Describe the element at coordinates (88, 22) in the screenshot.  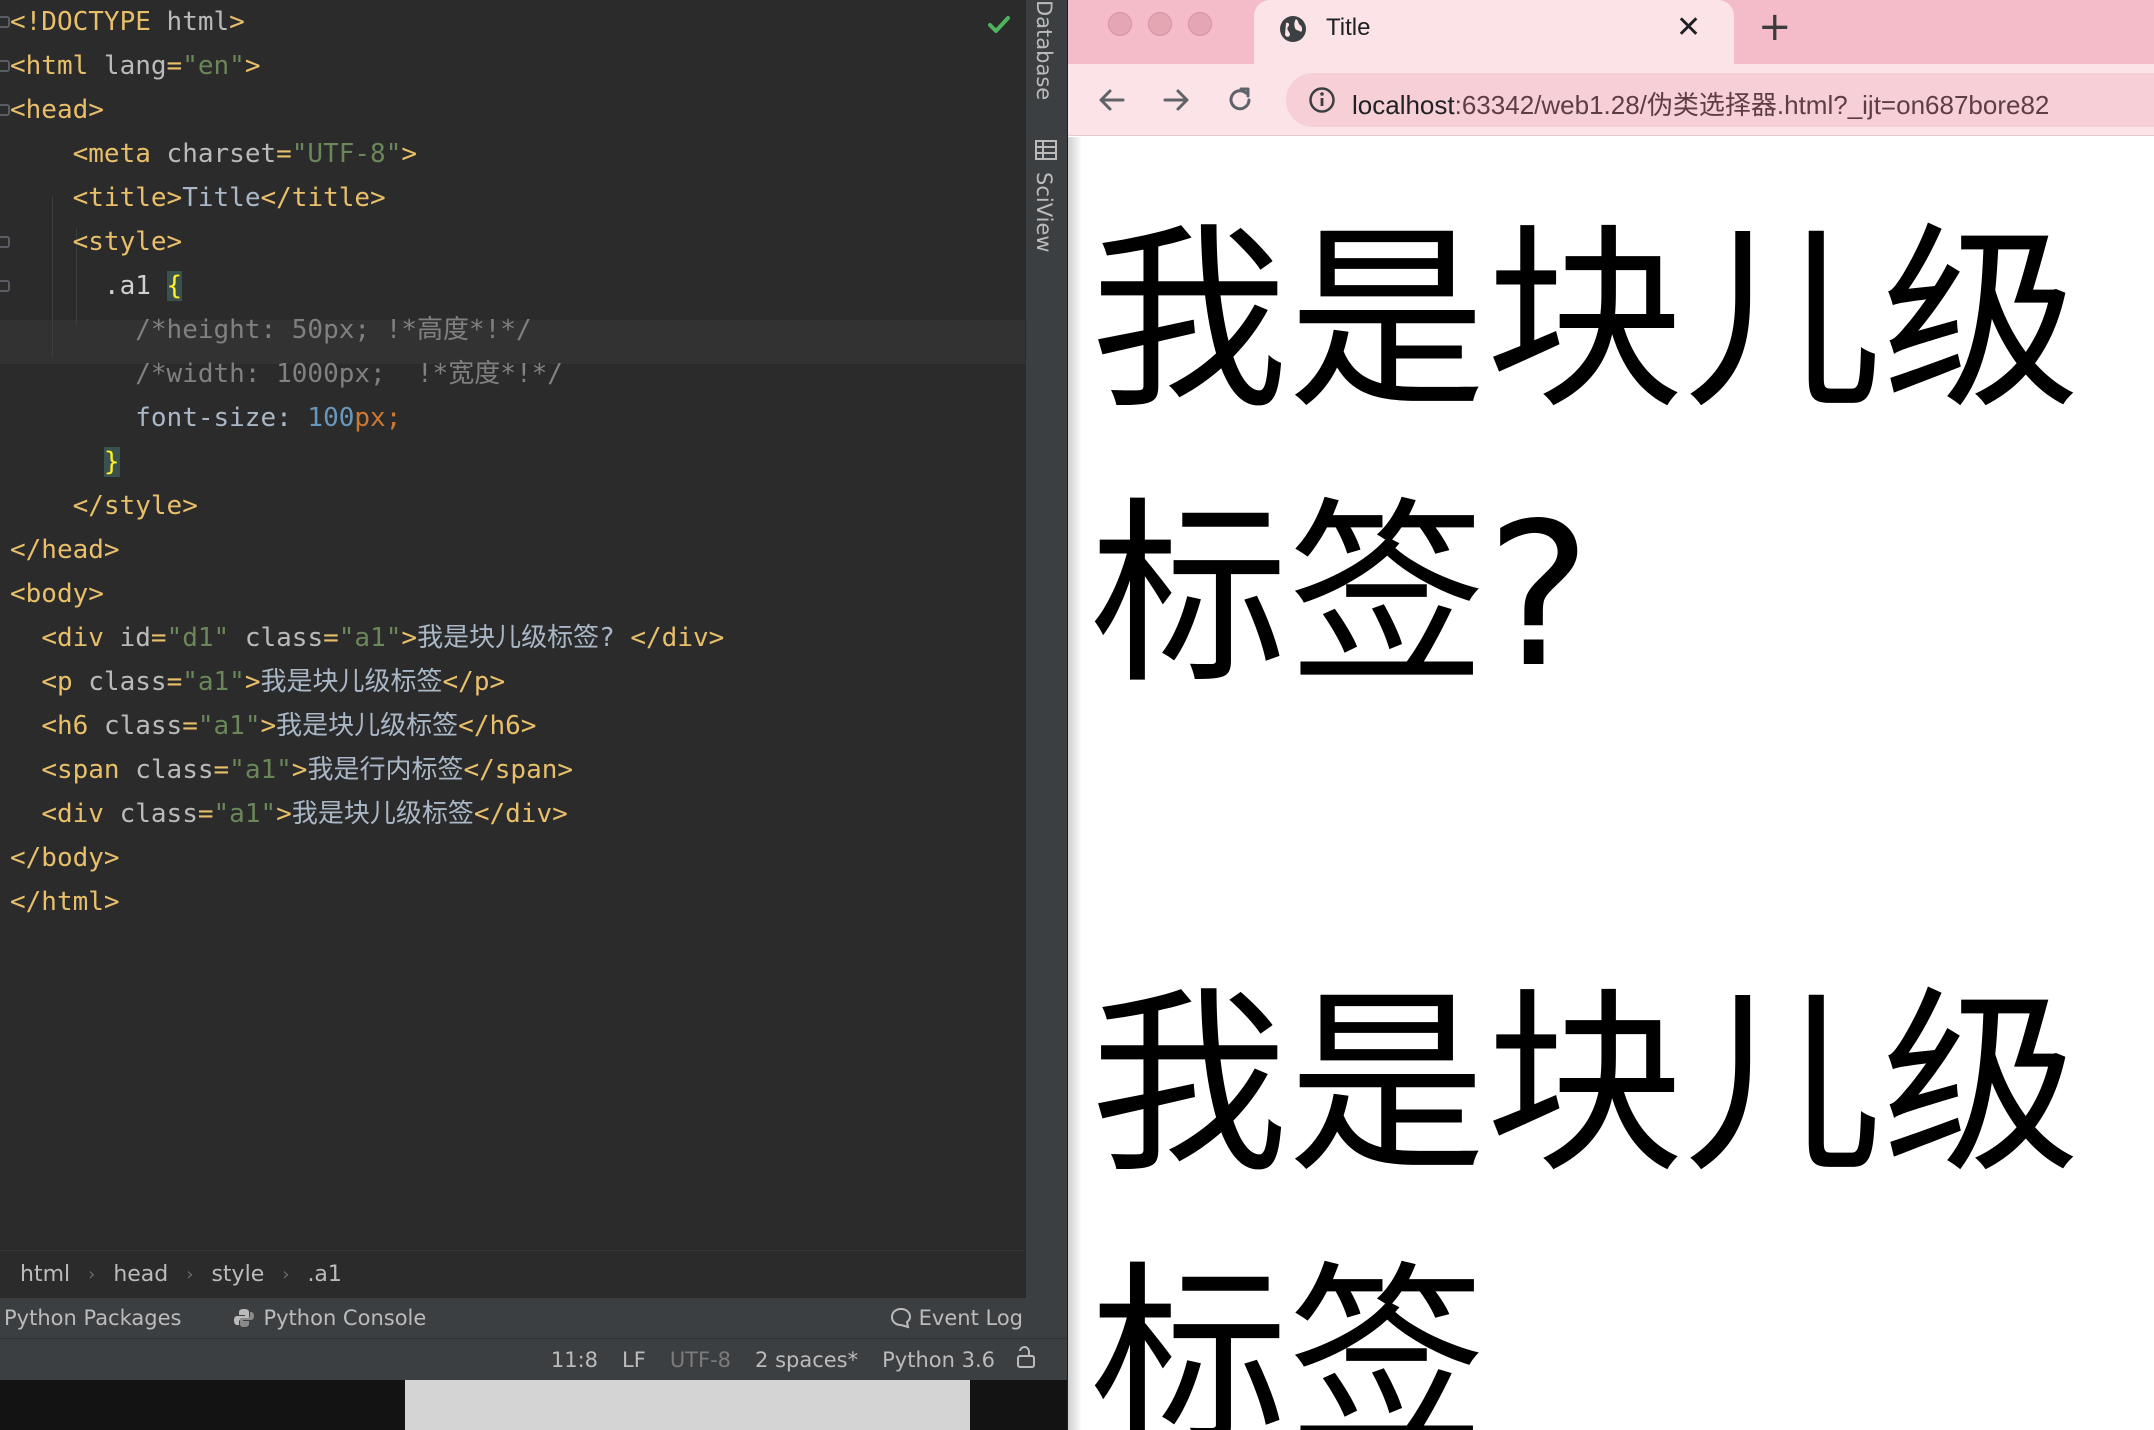
I see `code-token: <!DOCTYPE` at that location.